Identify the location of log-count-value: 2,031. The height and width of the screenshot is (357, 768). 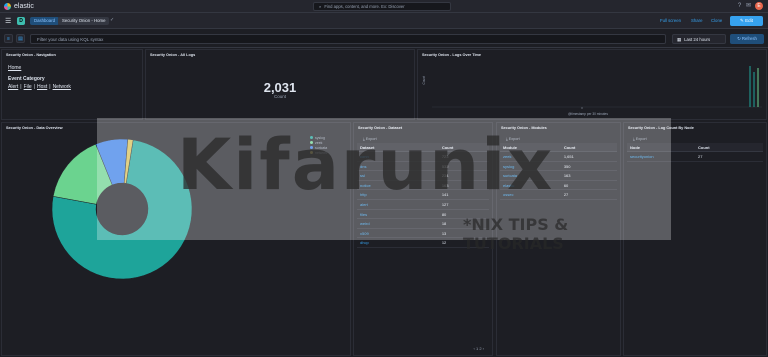
(280, 87).